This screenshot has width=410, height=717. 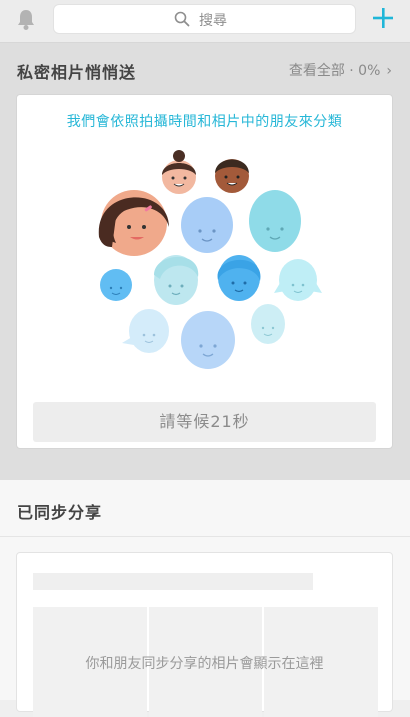 What do you see at coordinates (60, 512) in the screenshot?
I see `section-title: 已同步分享` at bounding box center [60, 512].